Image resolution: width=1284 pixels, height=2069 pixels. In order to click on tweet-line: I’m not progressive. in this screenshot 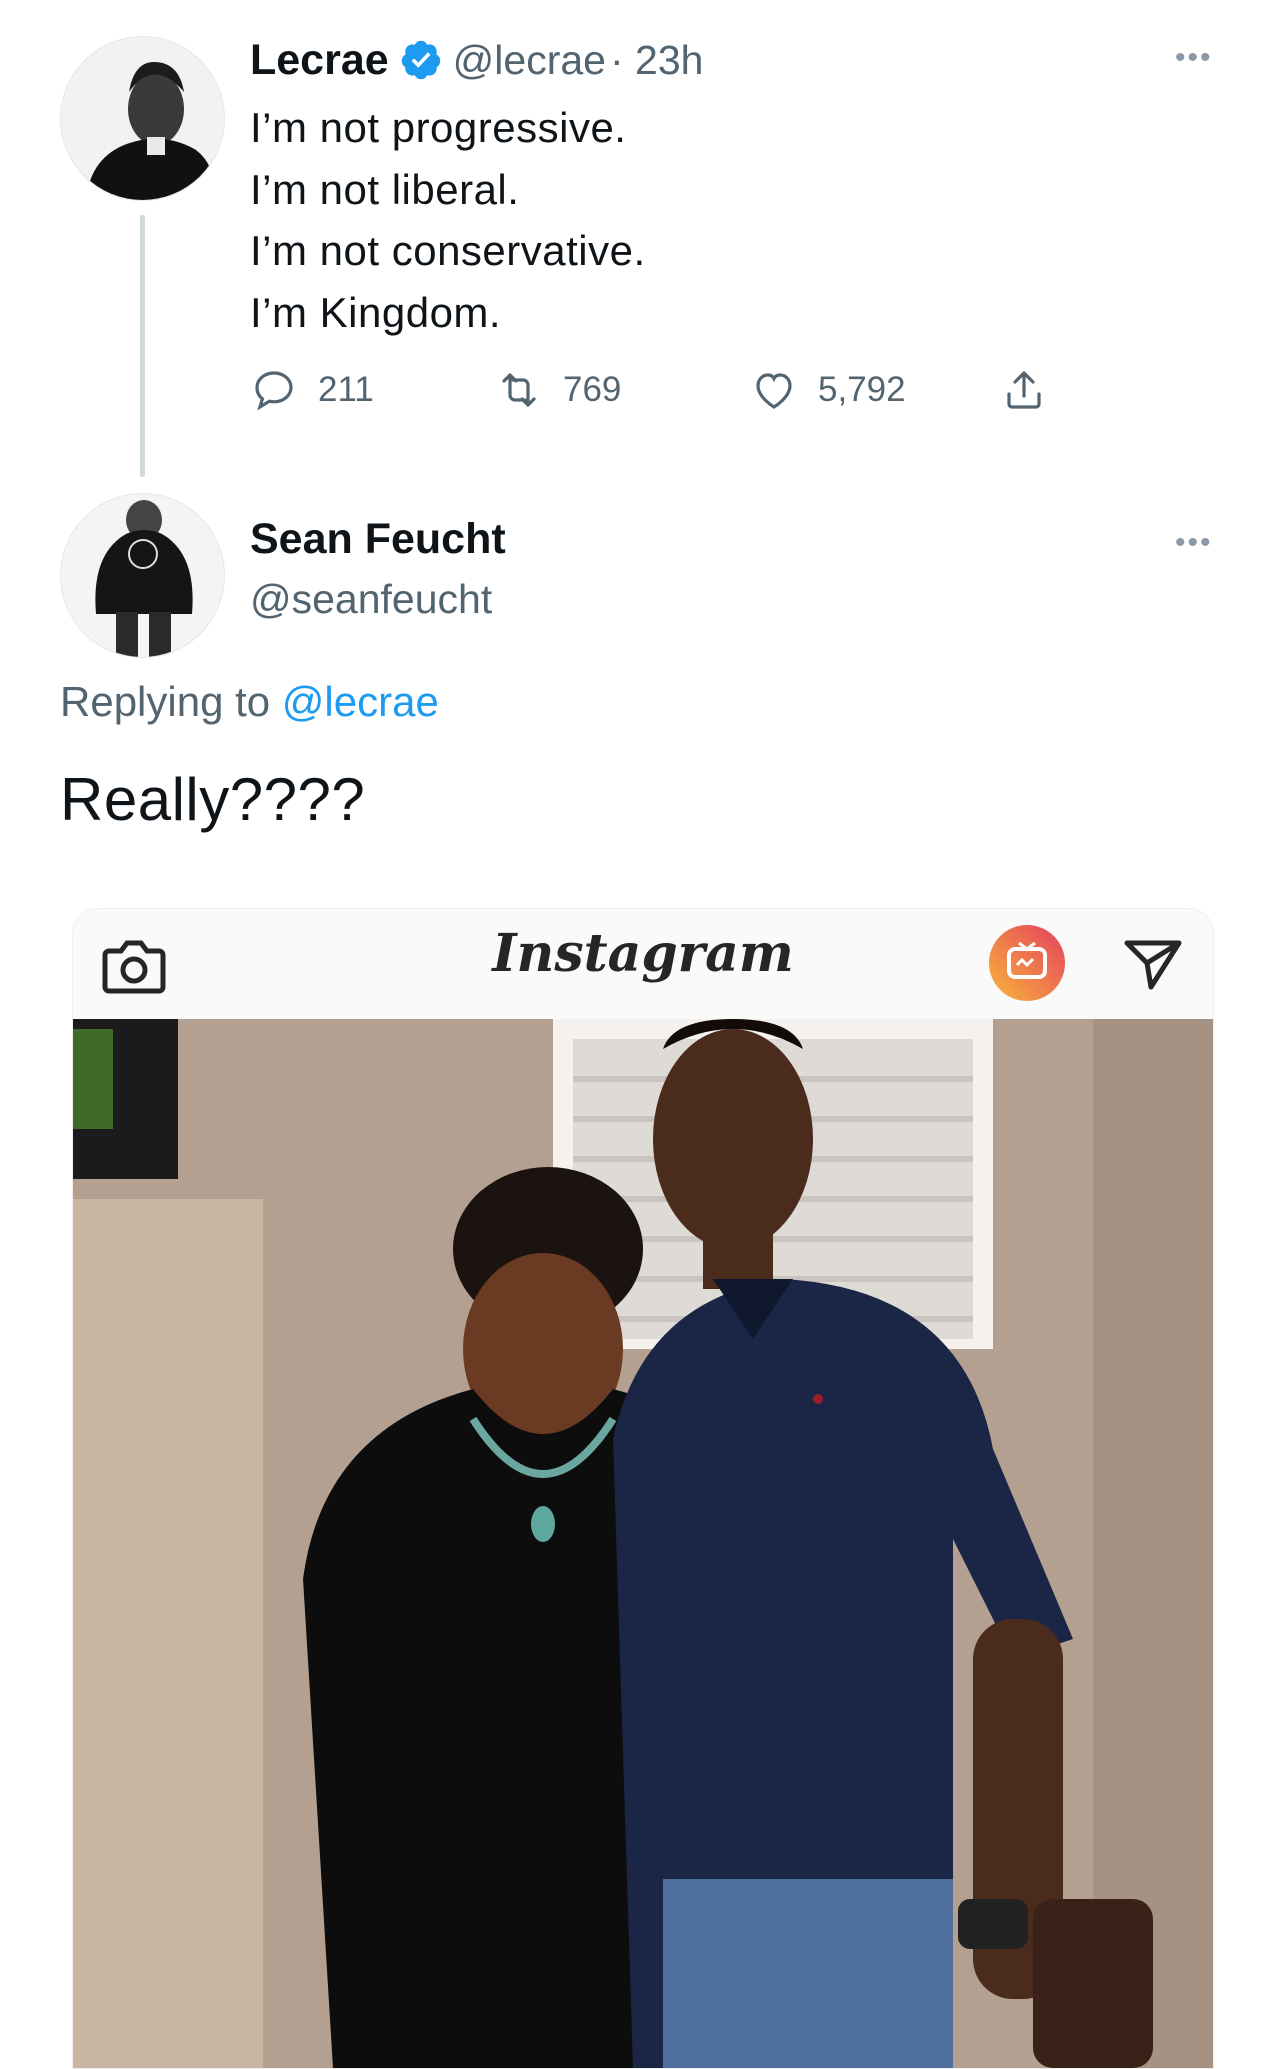, I will do `click(438, 127)`.